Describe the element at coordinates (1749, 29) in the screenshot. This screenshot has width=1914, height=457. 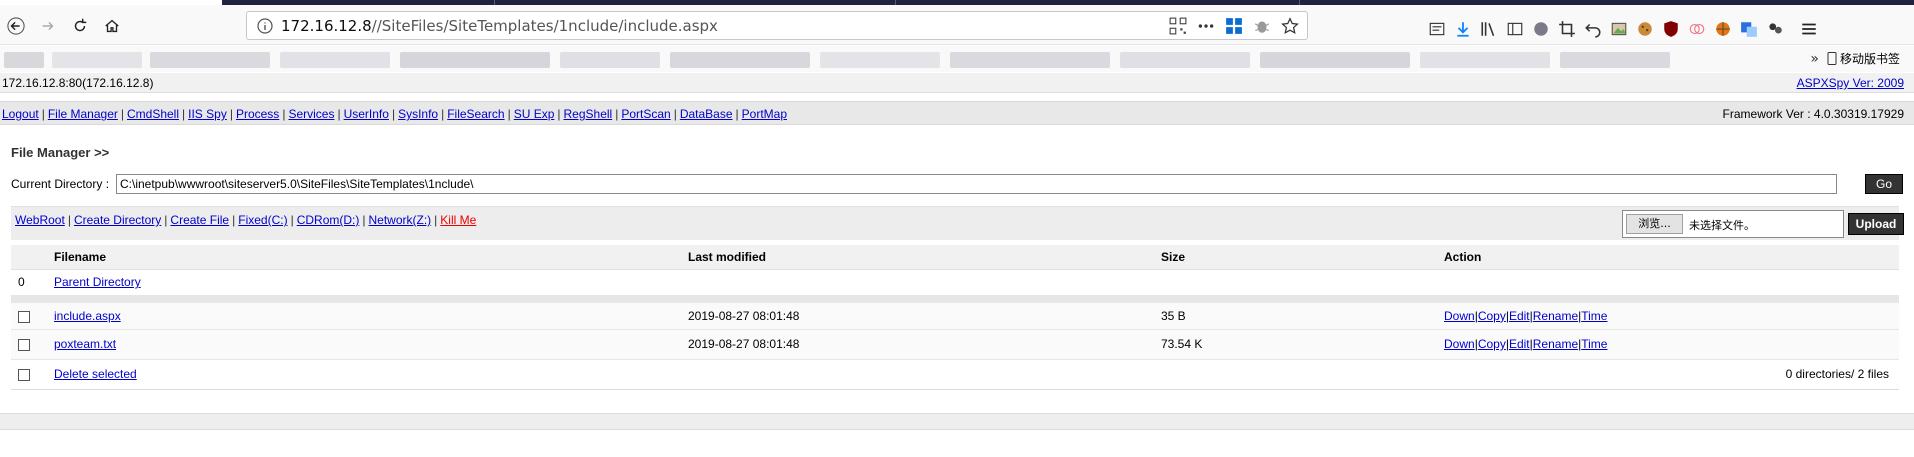
I see `translate-alt-icon` at that location.